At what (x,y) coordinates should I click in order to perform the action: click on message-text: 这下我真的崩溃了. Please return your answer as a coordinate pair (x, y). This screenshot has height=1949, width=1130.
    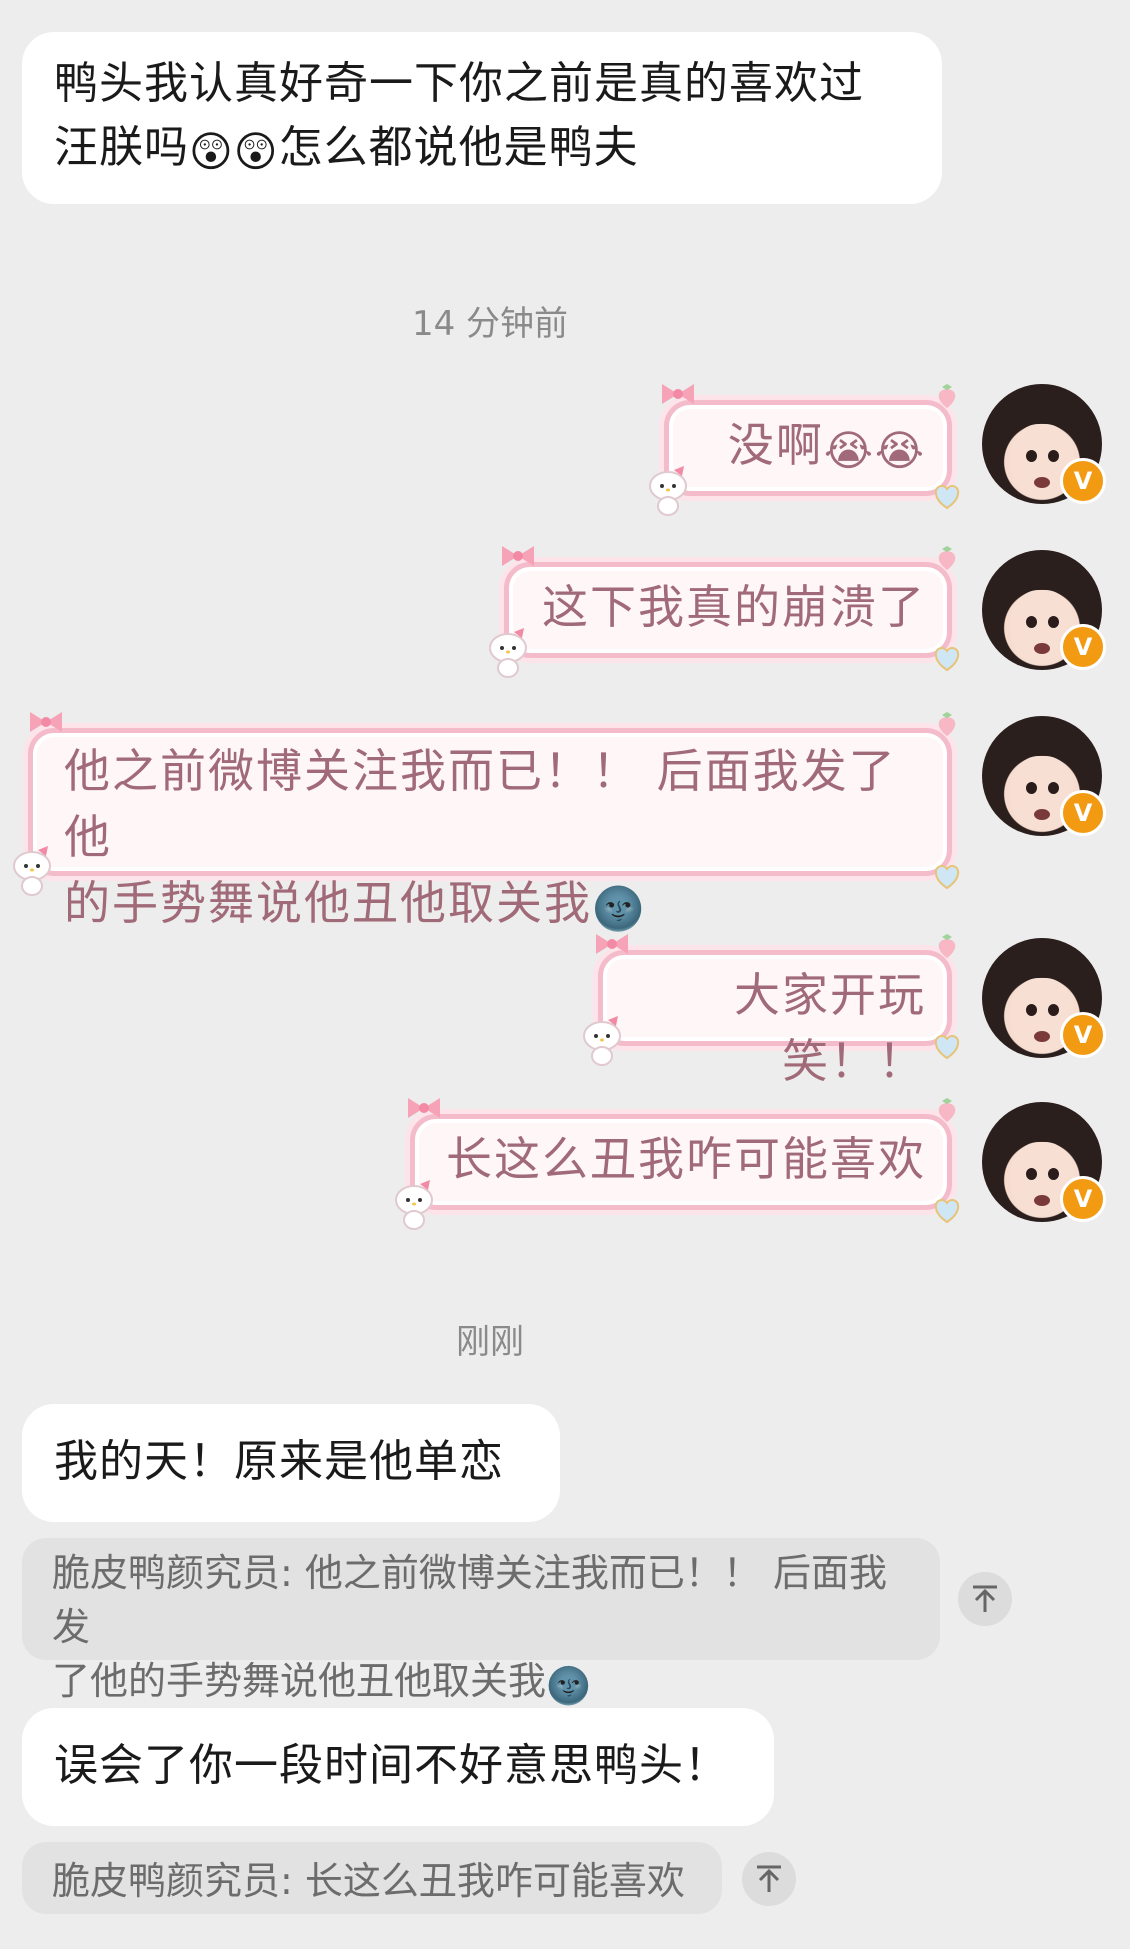
    Looking at the image, I should click on (734, 607).